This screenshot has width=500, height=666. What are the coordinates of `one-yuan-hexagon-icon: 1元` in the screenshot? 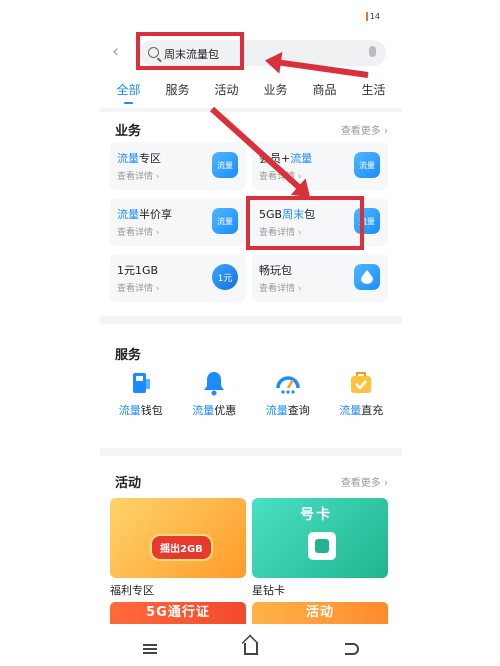 It's located at (225, 277).